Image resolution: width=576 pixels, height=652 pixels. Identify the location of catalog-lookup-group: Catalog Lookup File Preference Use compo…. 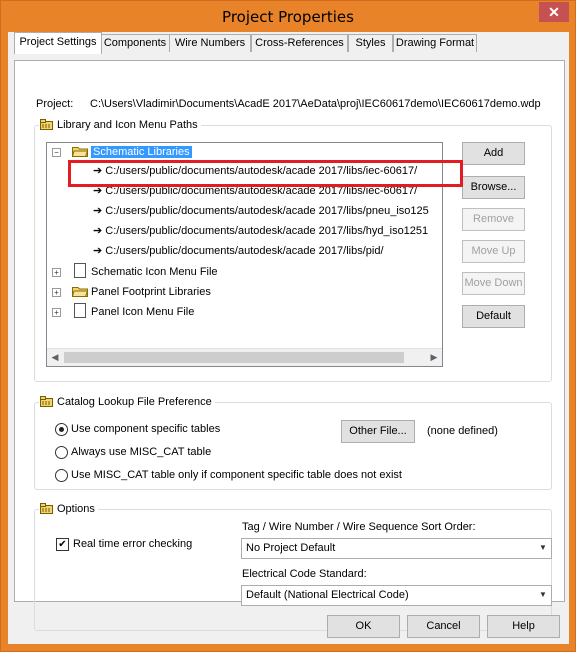
(293, 442).